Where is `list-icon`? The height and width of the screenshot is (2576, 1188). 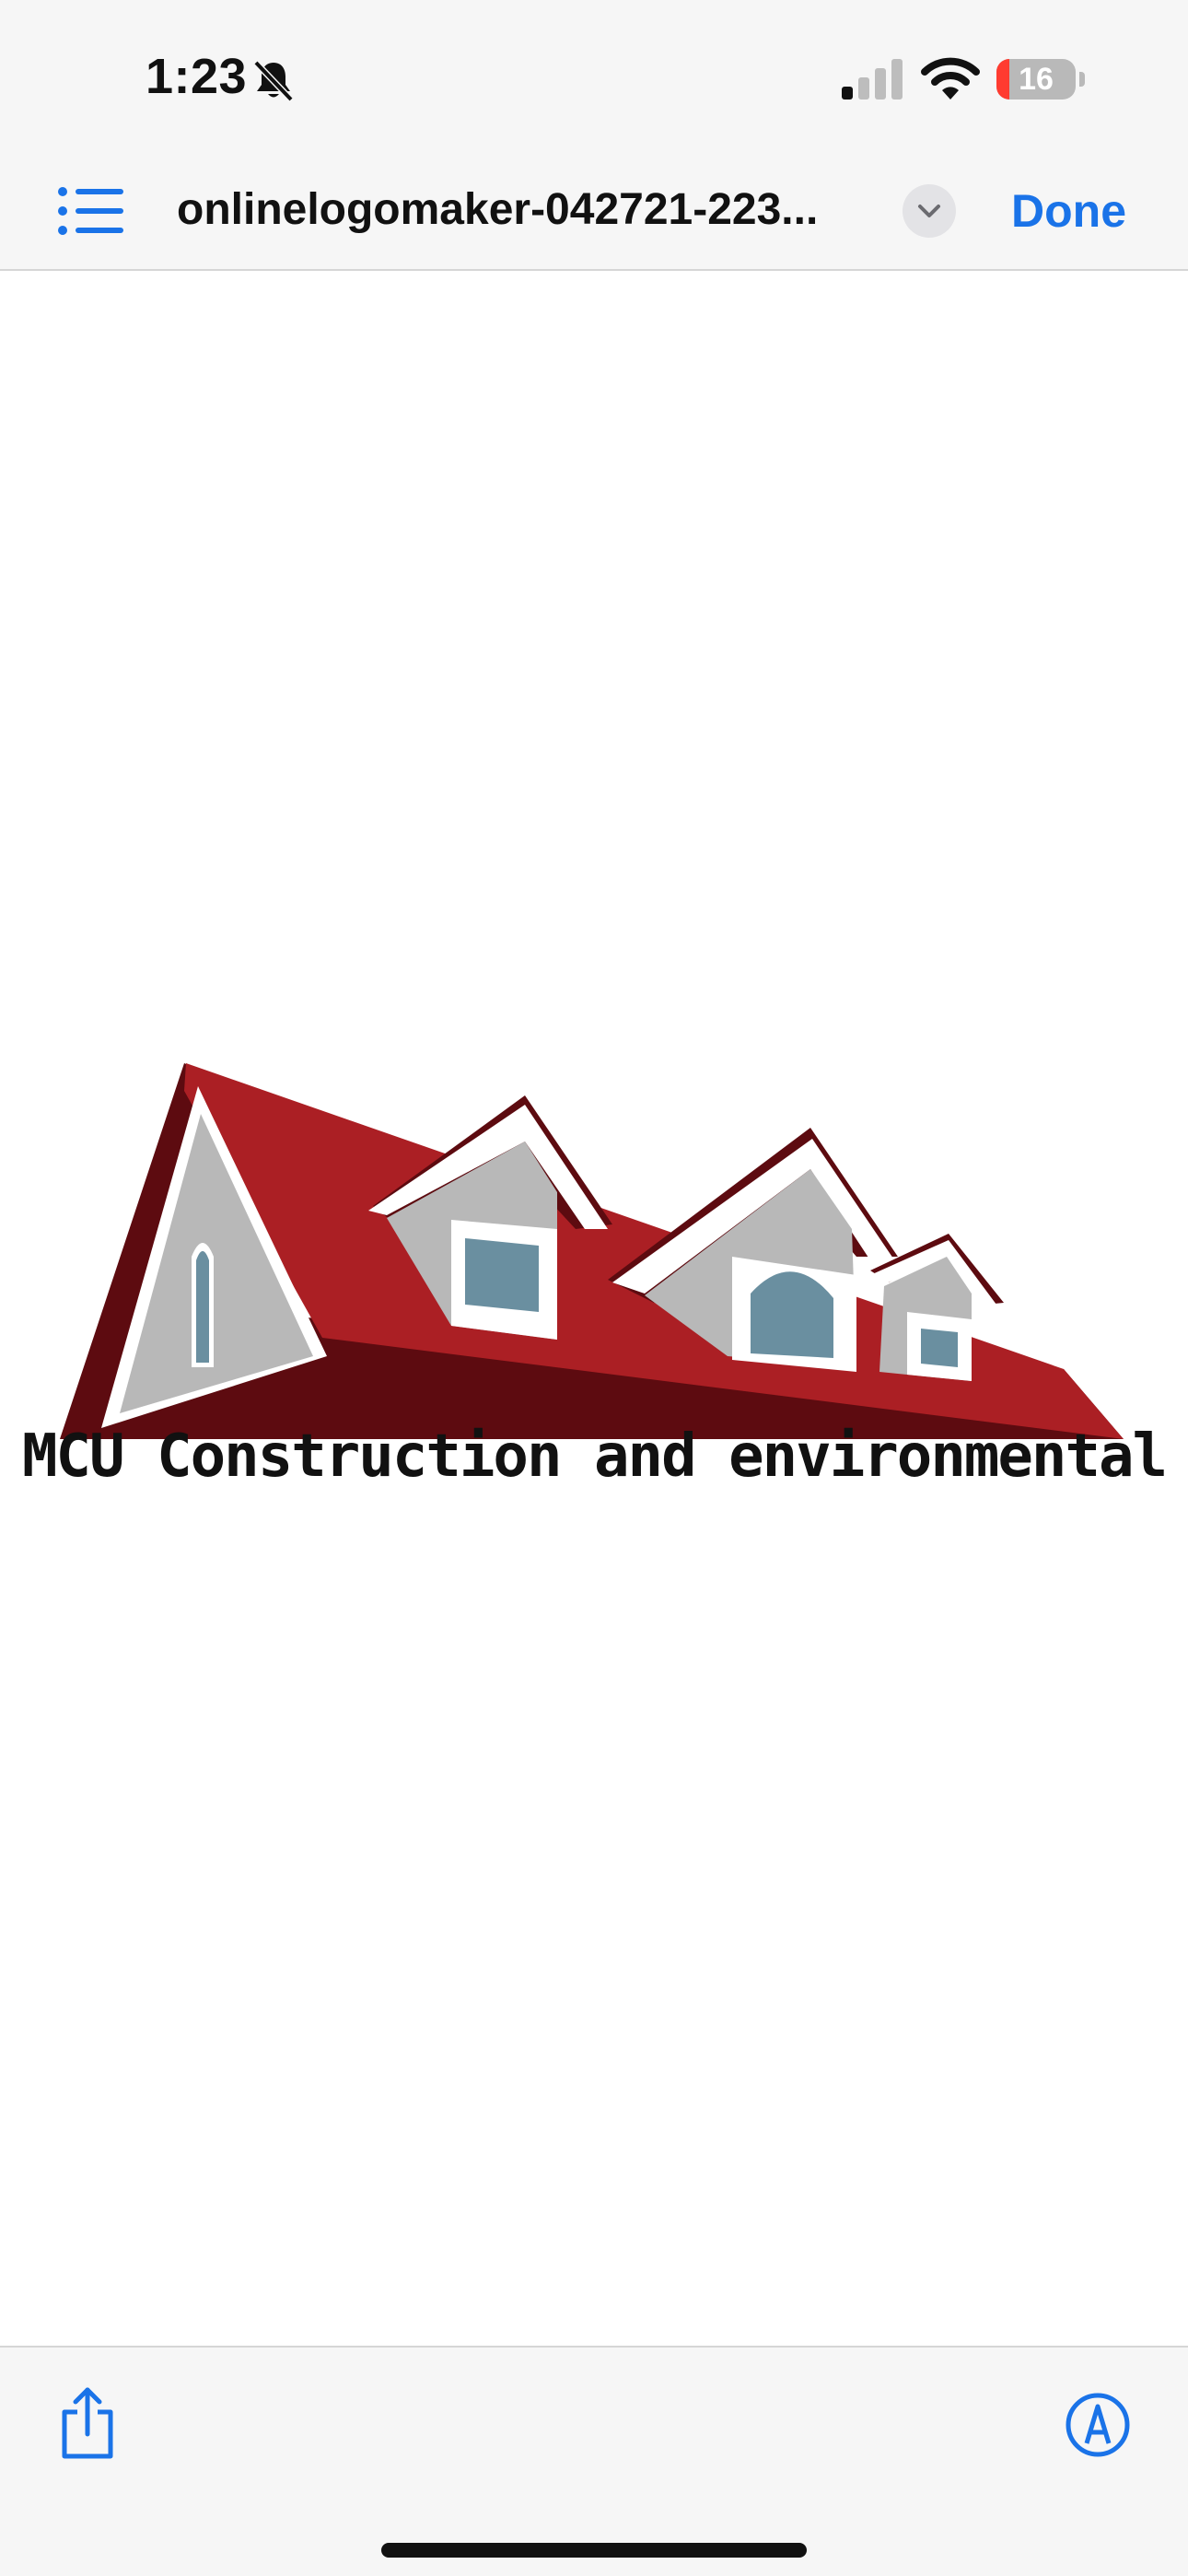
list-icon is located at coordinates (91, 211).